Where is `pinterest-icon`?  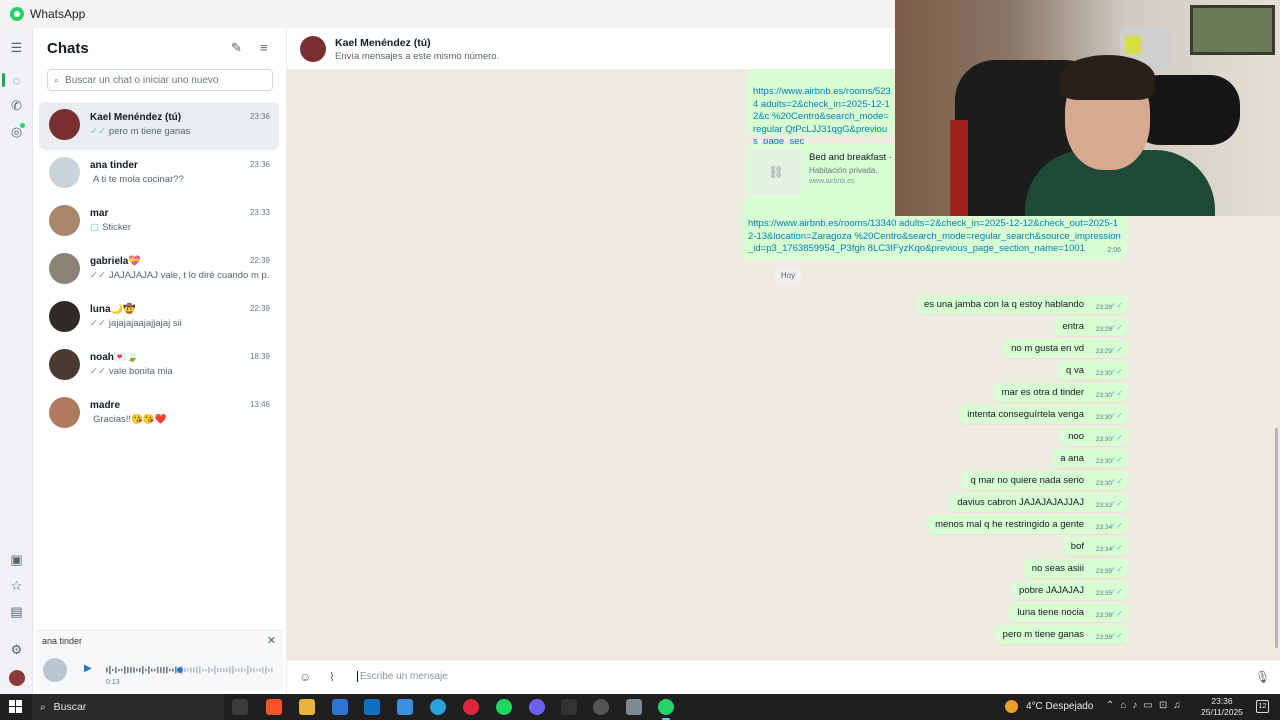 pinterest-icon is located at coordinates (471, 707).